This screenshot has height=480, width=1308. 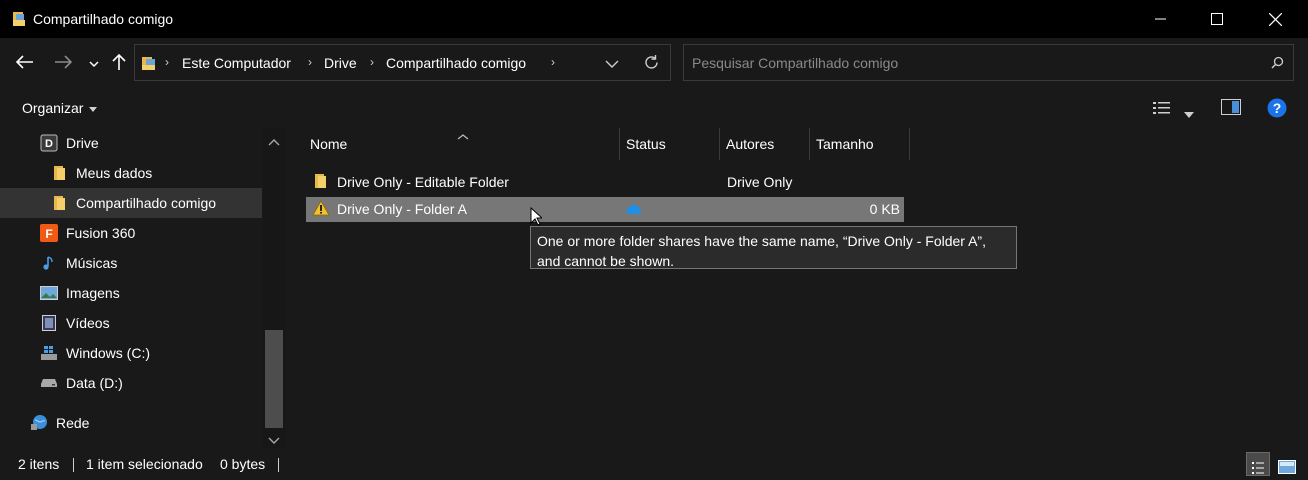 What do you see at coordinates (39, 423) in the screenshot?
I see `network-icon` at bounding box center [39, 423].